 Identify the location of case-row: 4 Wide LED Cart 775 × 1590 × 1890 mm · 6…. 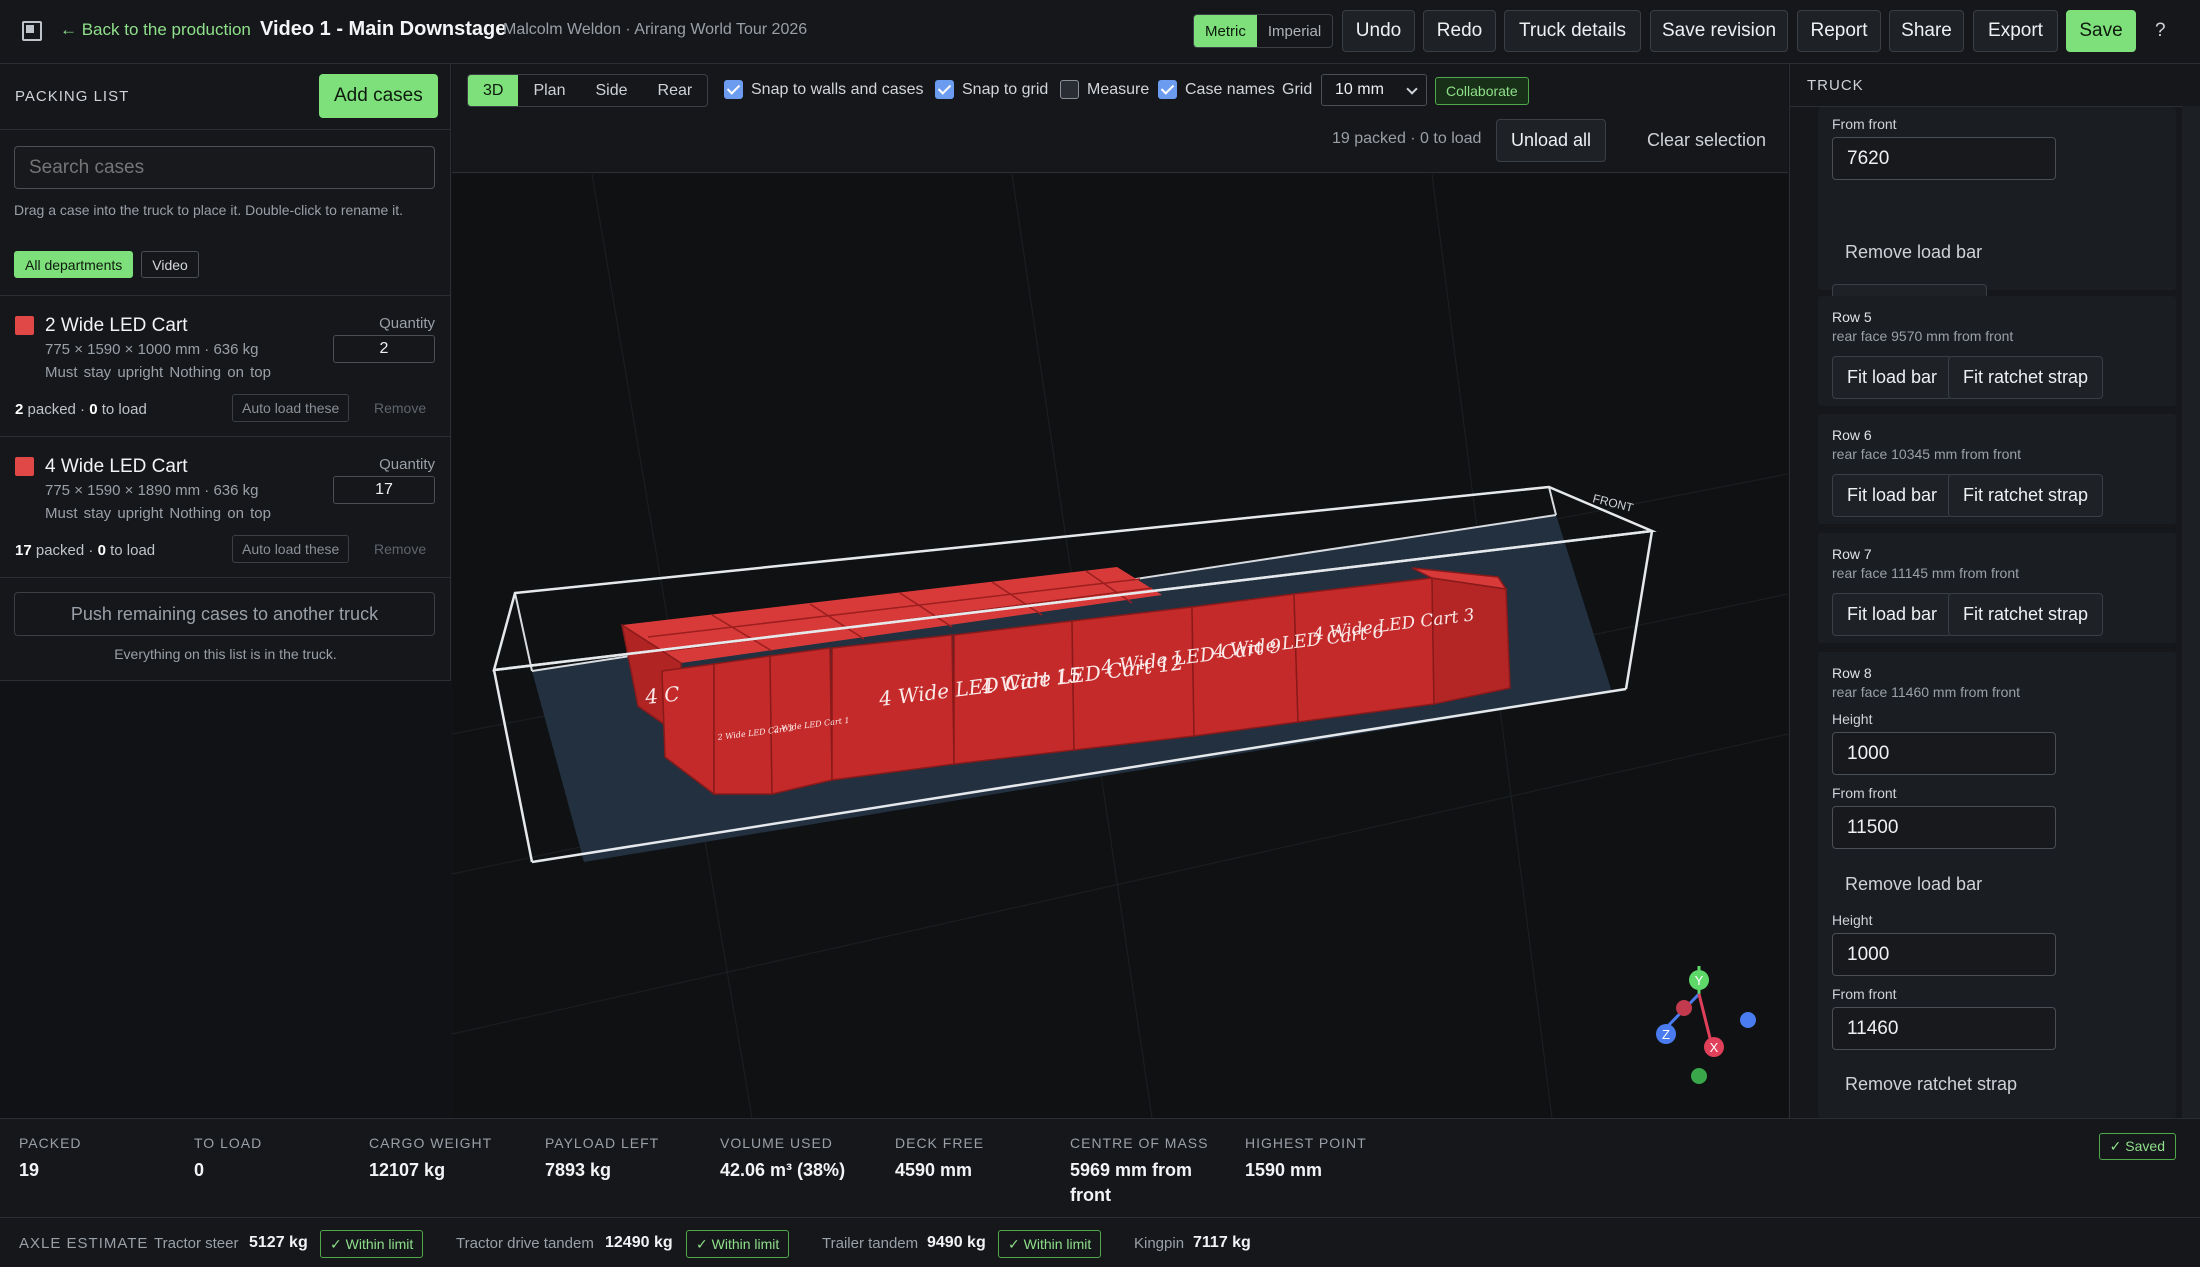
(225, 506).